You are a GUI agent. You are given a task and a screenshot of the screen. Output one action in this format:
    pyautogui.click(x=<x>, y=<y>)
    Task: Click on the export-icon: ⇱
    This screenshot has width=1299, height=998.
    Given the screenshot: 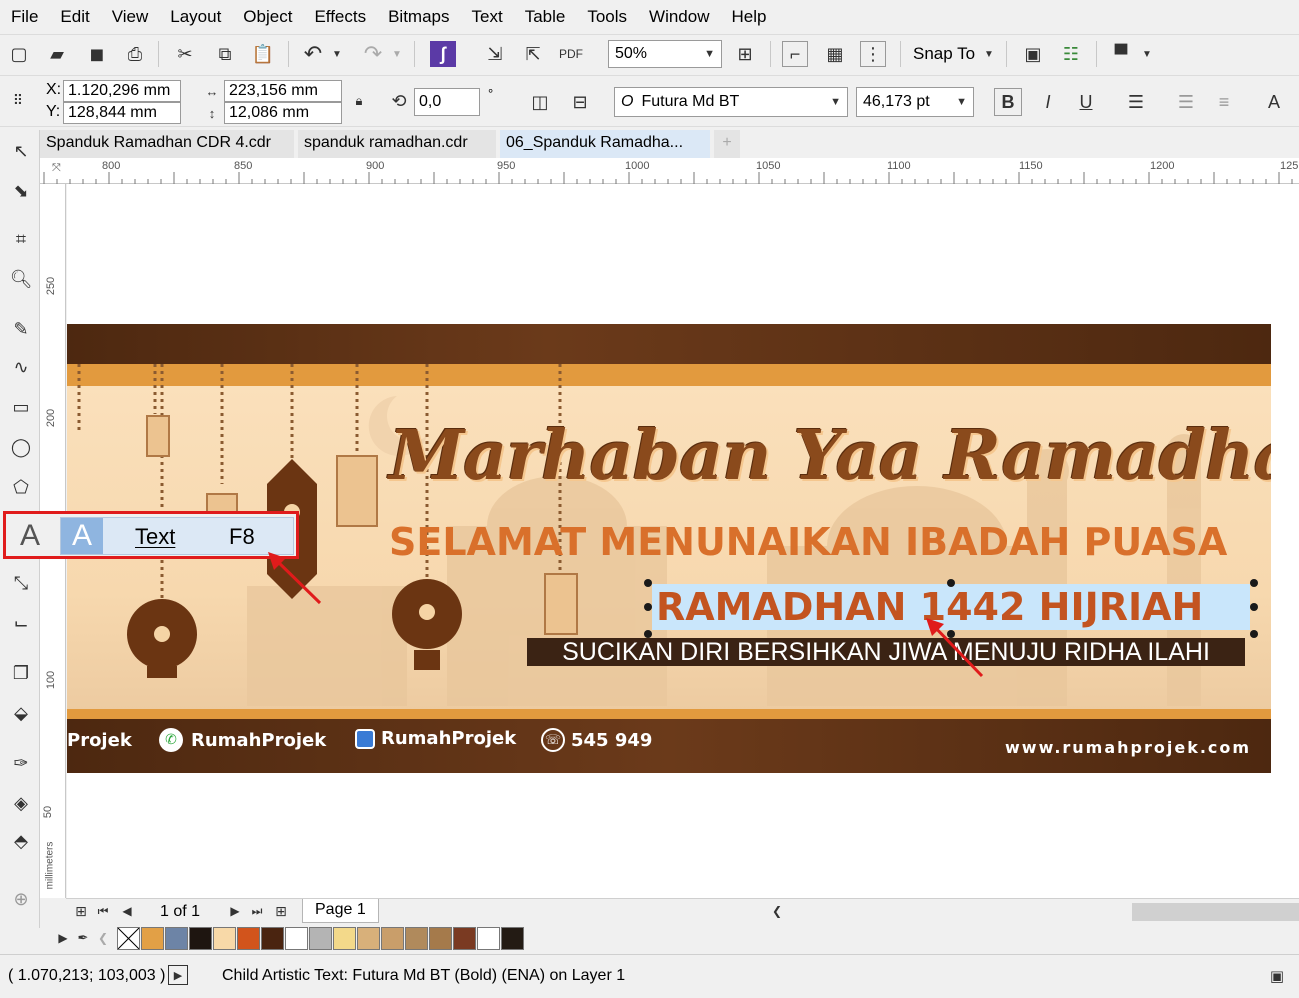 What is the action you would take?
    pyautogui.click(x=533, y=54)
    